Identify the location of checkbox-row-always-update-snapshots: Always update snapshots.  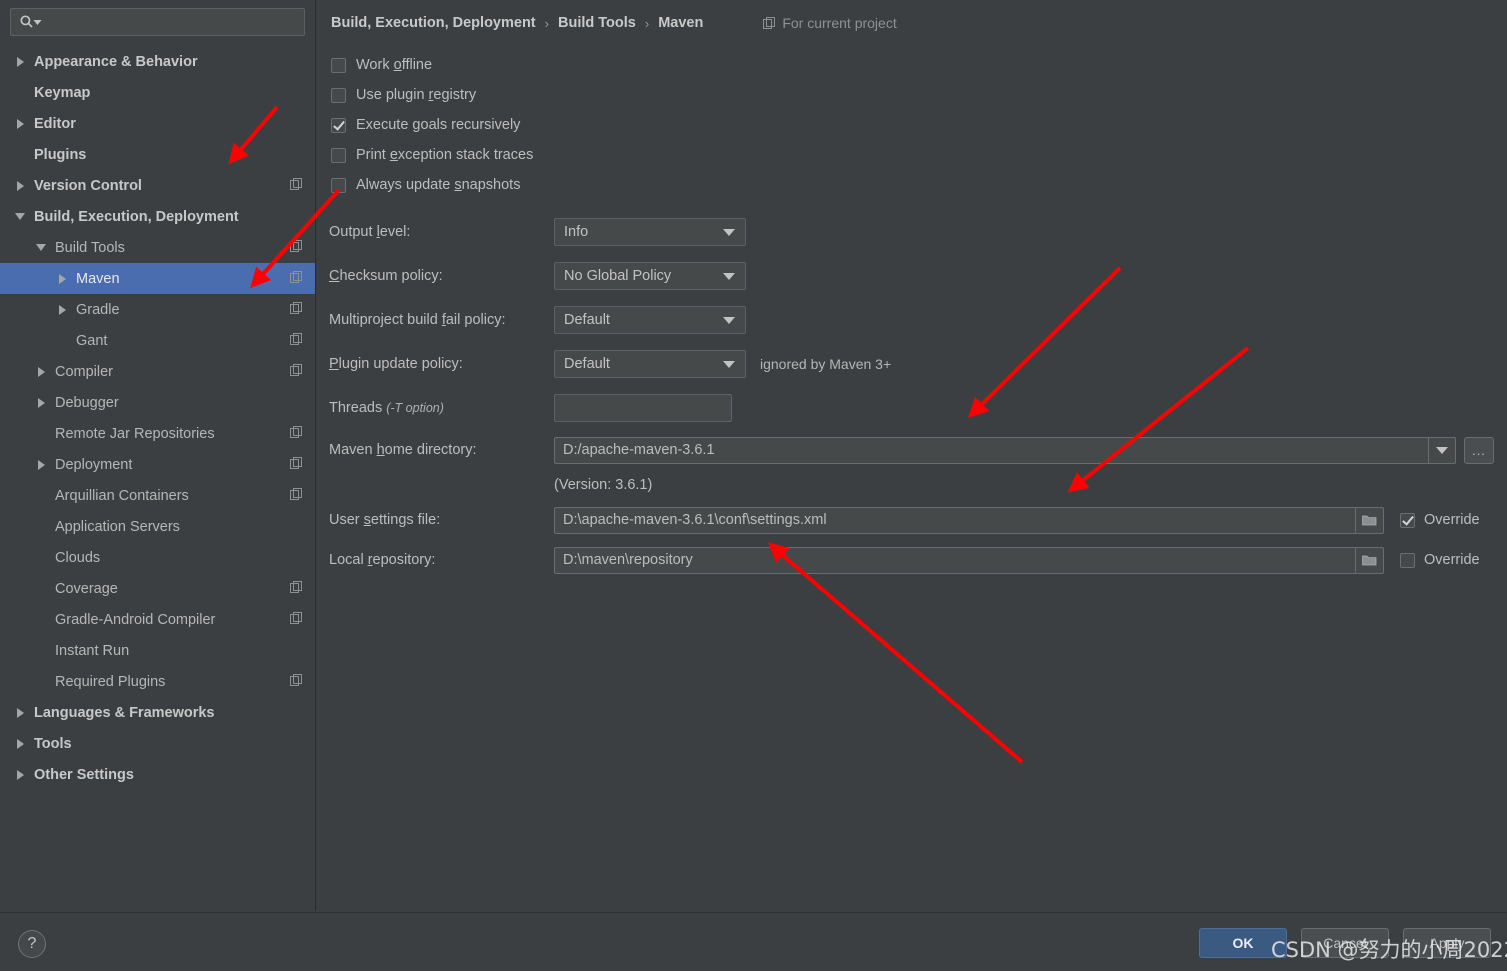
(919, 185).